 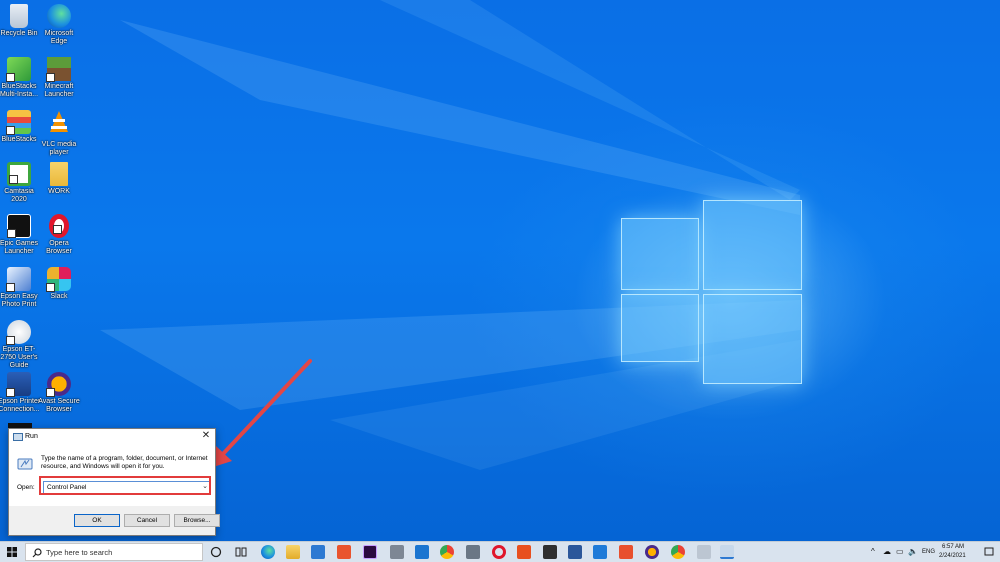 I want to click on taskbar-file-explorer-icon, so click(x=293, y=552).